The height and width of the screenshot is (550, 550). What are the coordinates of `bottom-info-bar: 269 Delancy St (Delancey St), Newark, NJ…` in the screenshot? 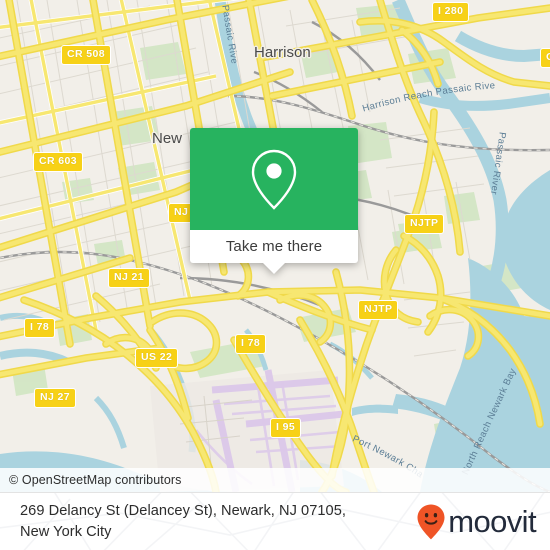 It's located at (275, 521).